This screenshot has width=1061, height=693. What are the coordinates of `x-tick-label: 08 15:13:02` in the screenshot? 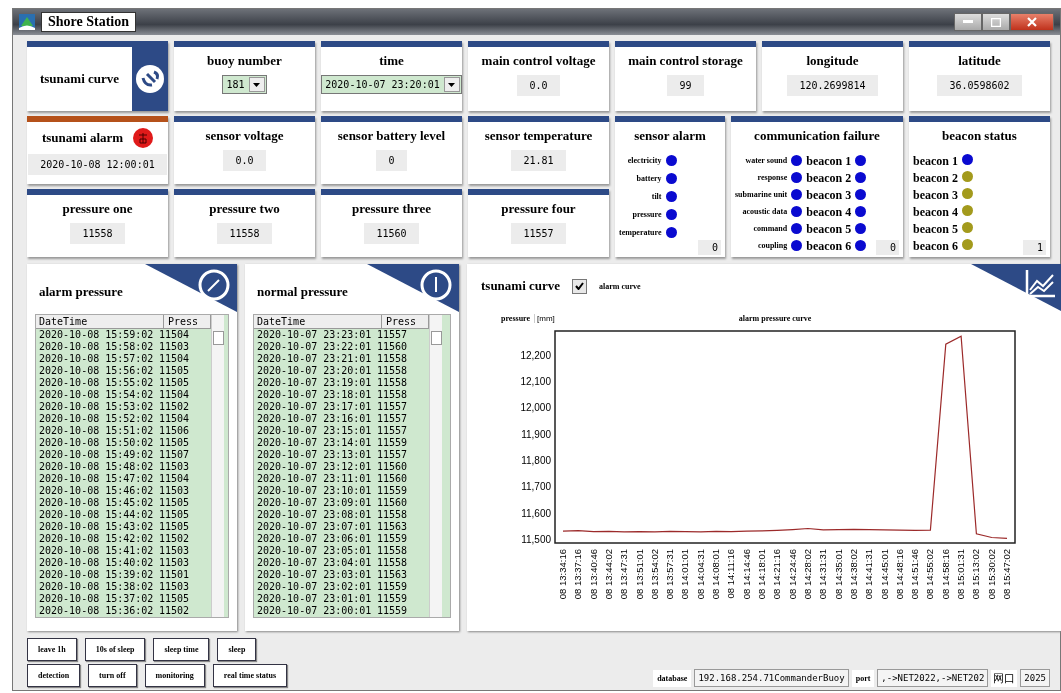 It's located at (976, 574).